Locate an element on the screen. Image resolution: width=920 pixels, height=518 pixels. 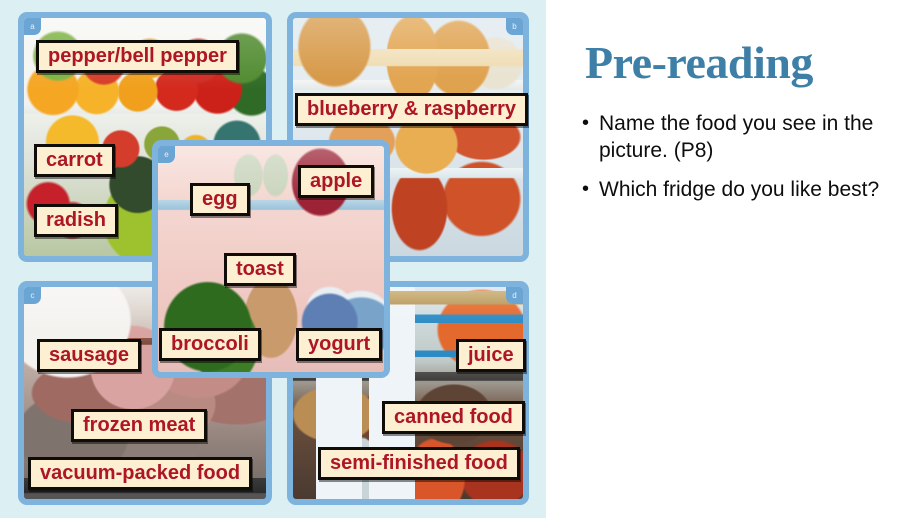
bullet-text-2: Which fridge do you like best? is located at coordinates (739, 189).